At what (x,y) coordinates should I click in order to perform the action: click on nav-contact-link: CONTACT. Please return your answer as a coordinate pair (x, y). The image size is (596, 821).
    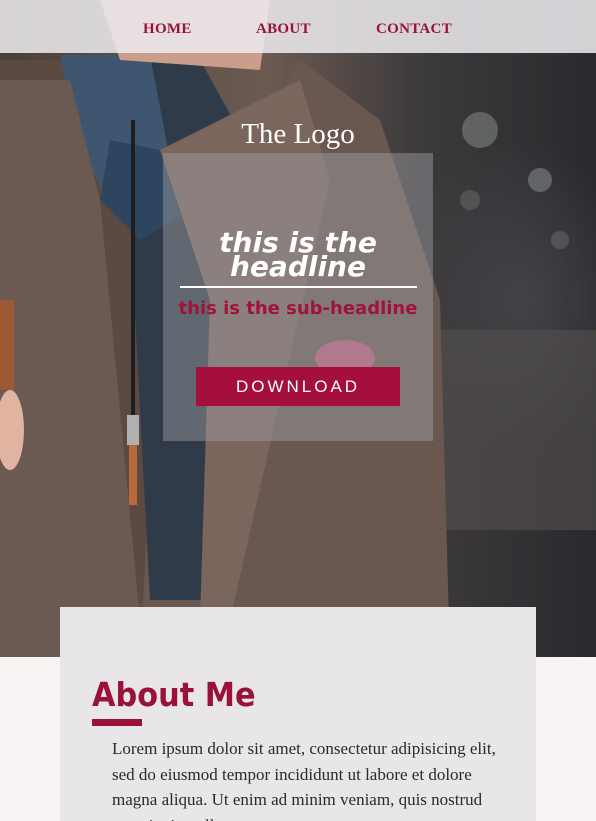
    Looking at the image, I should click on (414, 29).